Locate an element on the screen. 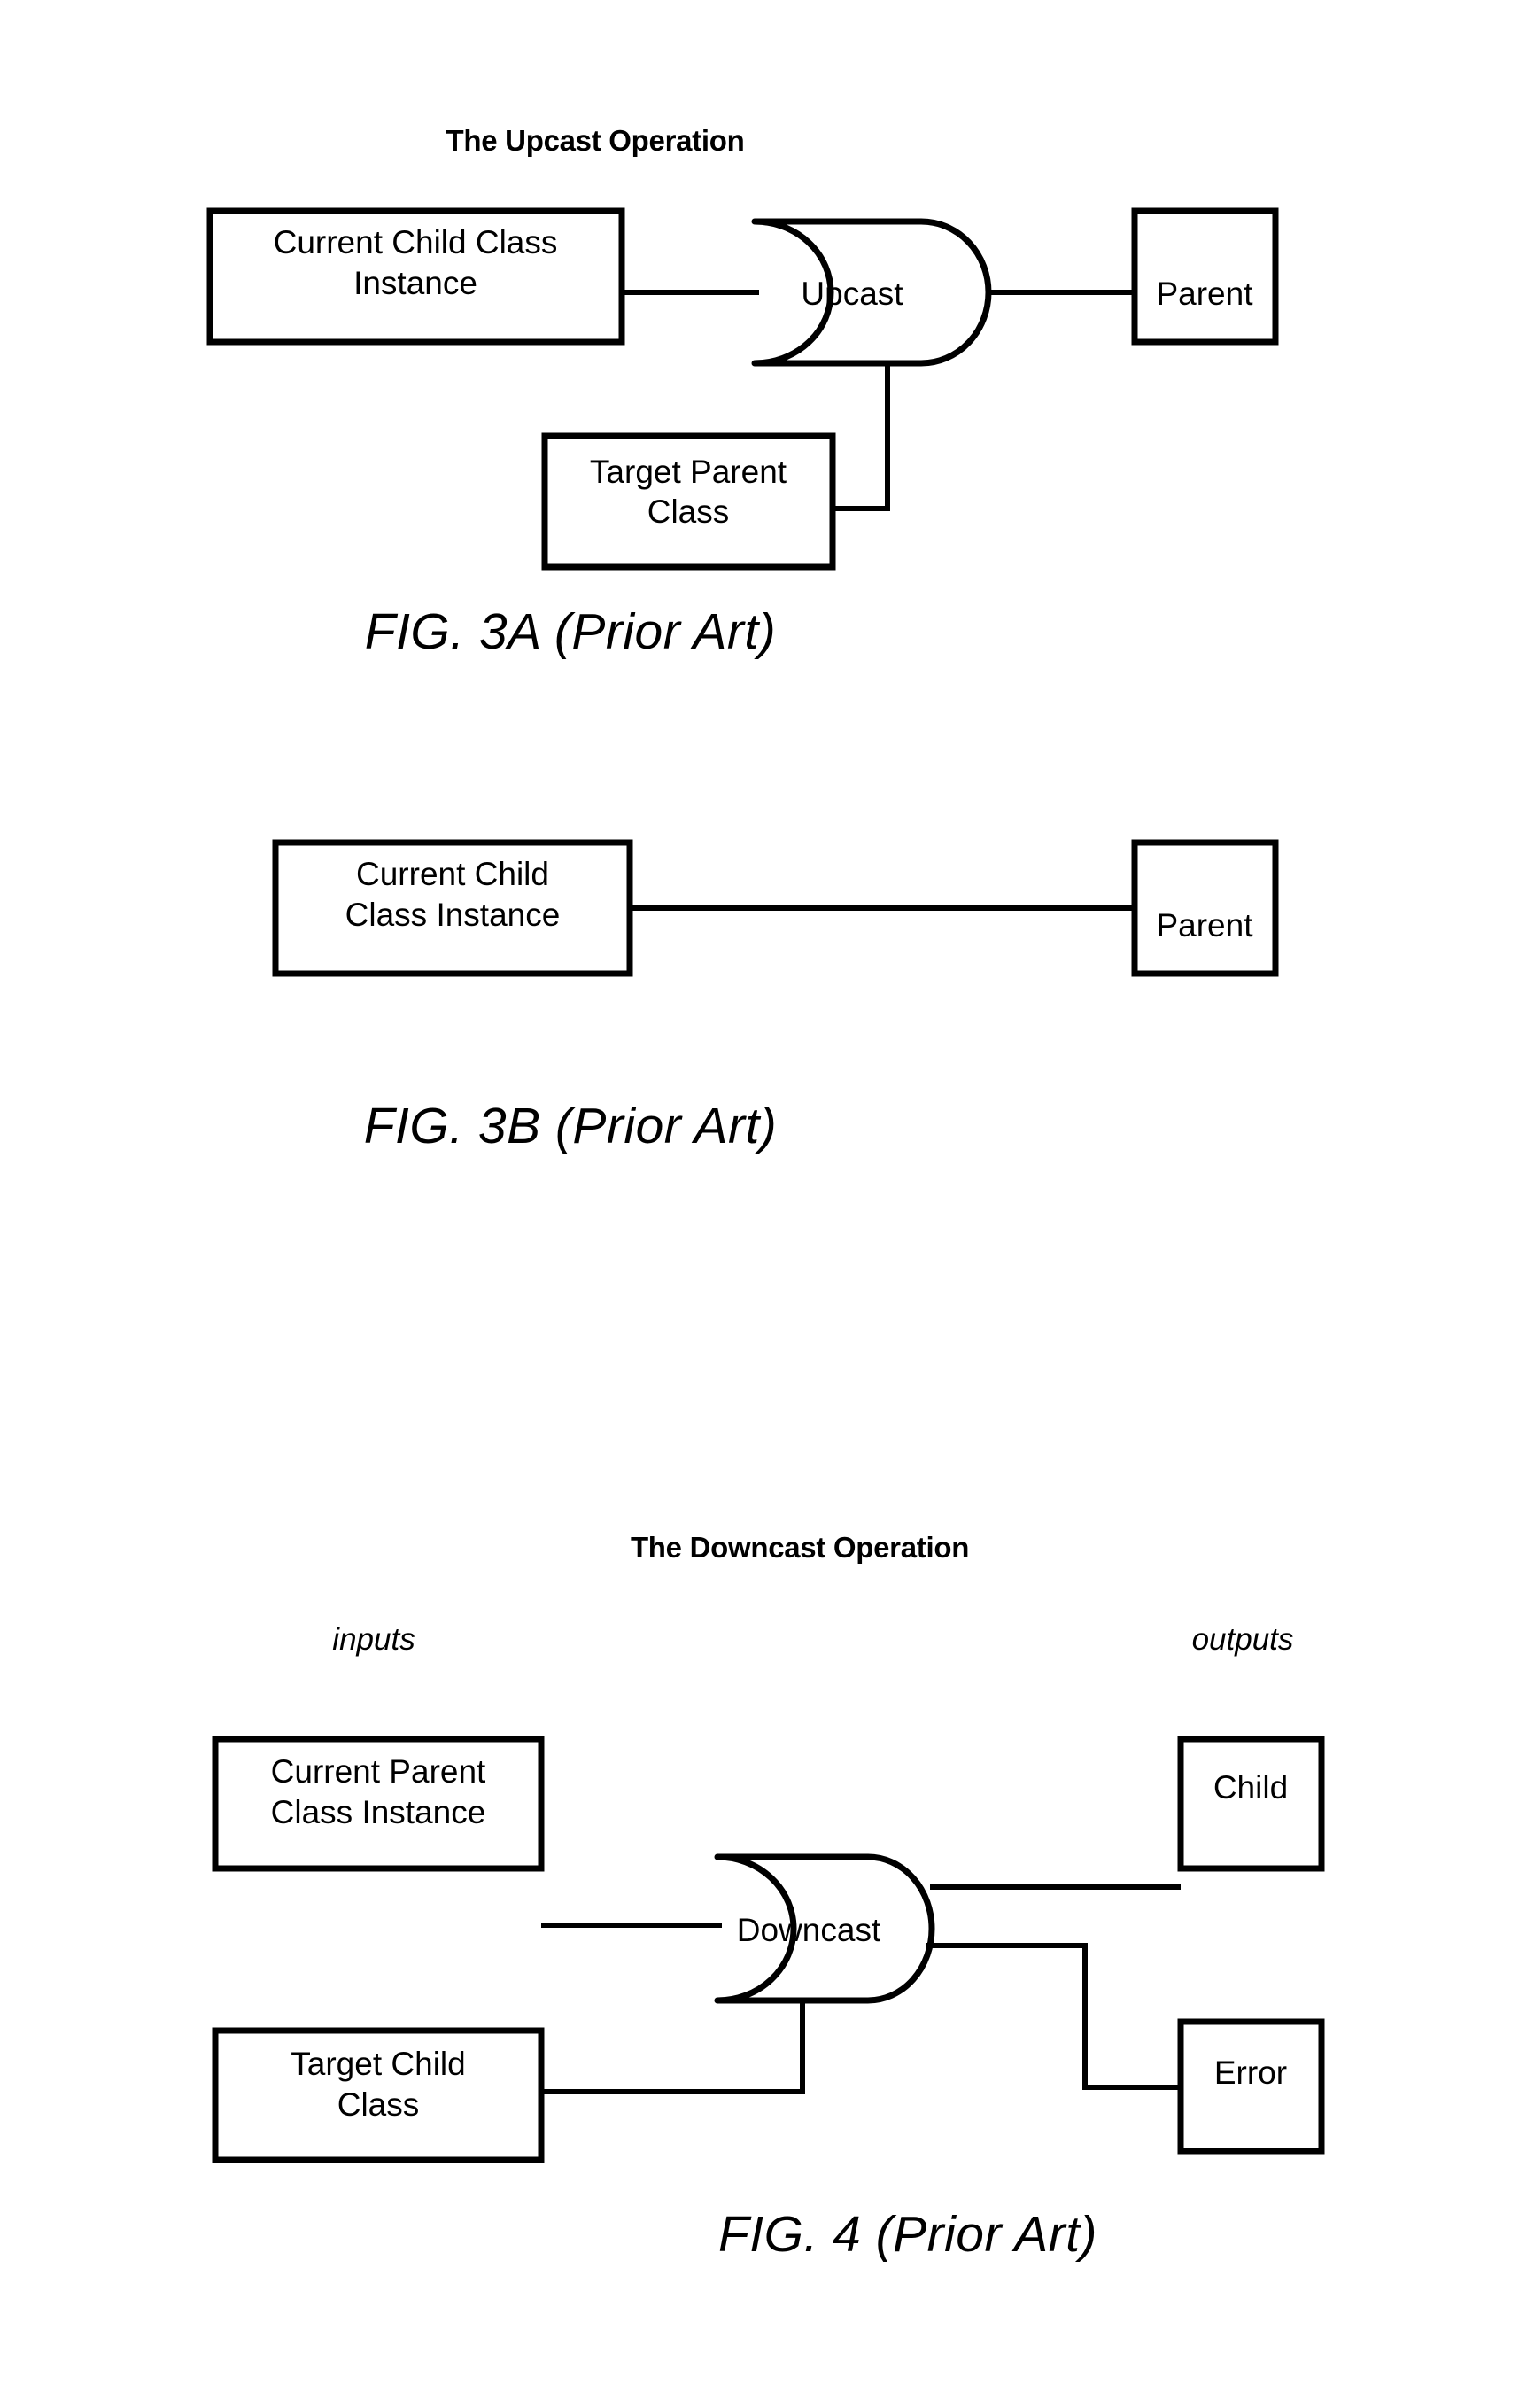  fig4-target-child-class-label-line1: Target Child is located at coordinates (378, 2064).